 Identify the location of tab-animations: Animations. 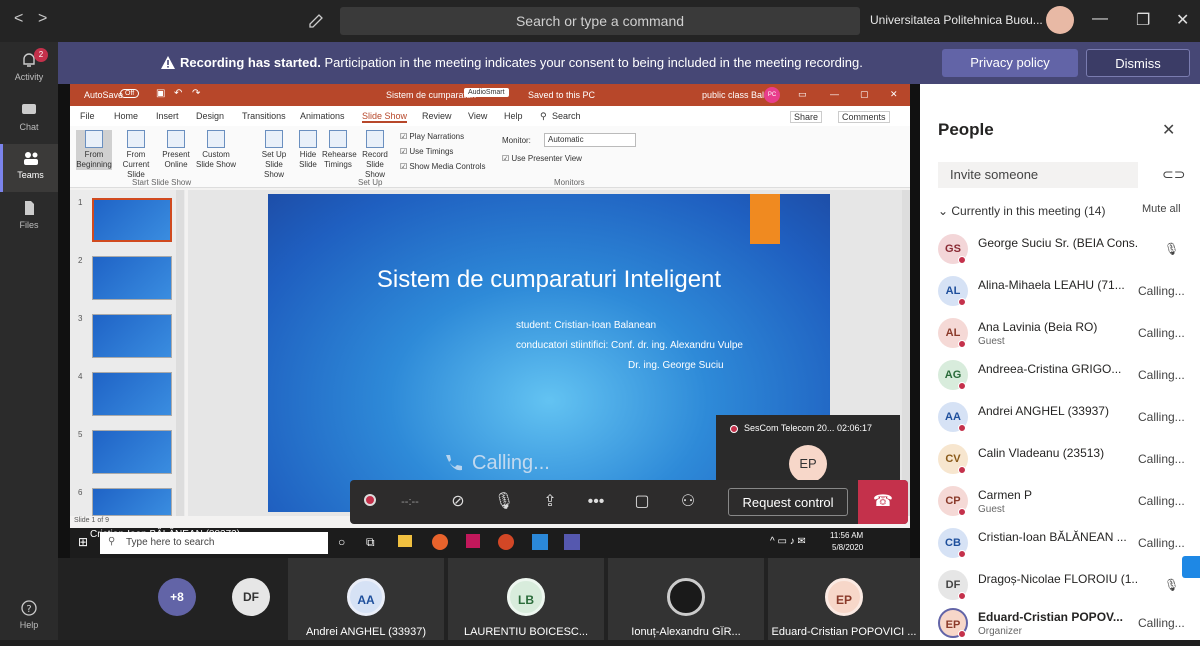
(322, 116).